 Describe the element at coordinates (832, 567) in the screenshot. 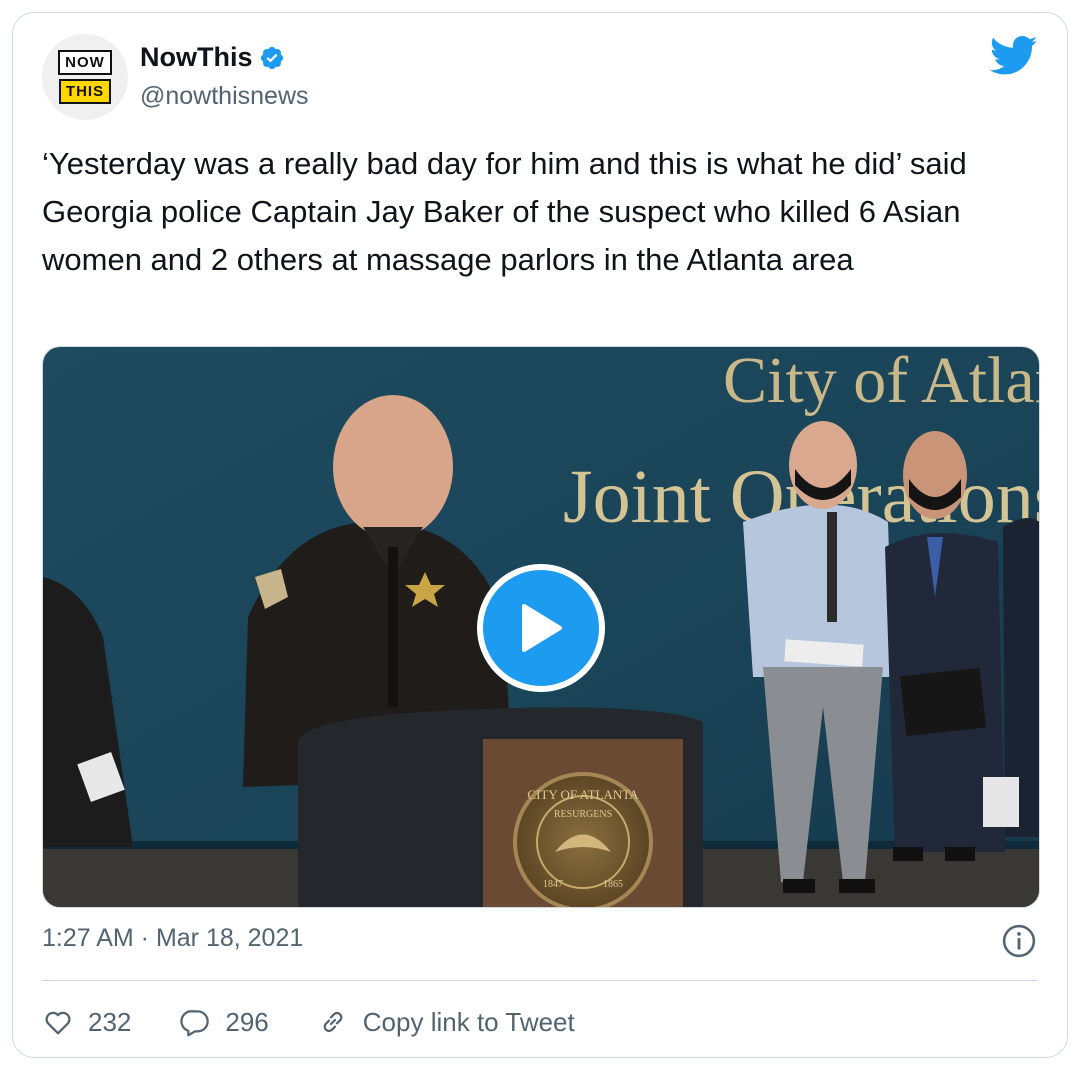

I see `trooper-tie` at that location.